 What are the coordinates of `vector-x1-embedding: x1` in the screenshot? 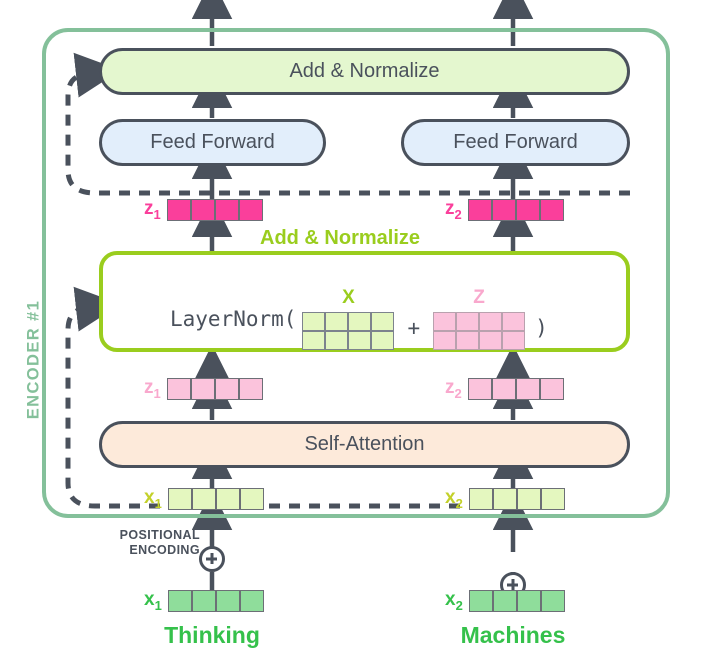 It's located at (204, 601).